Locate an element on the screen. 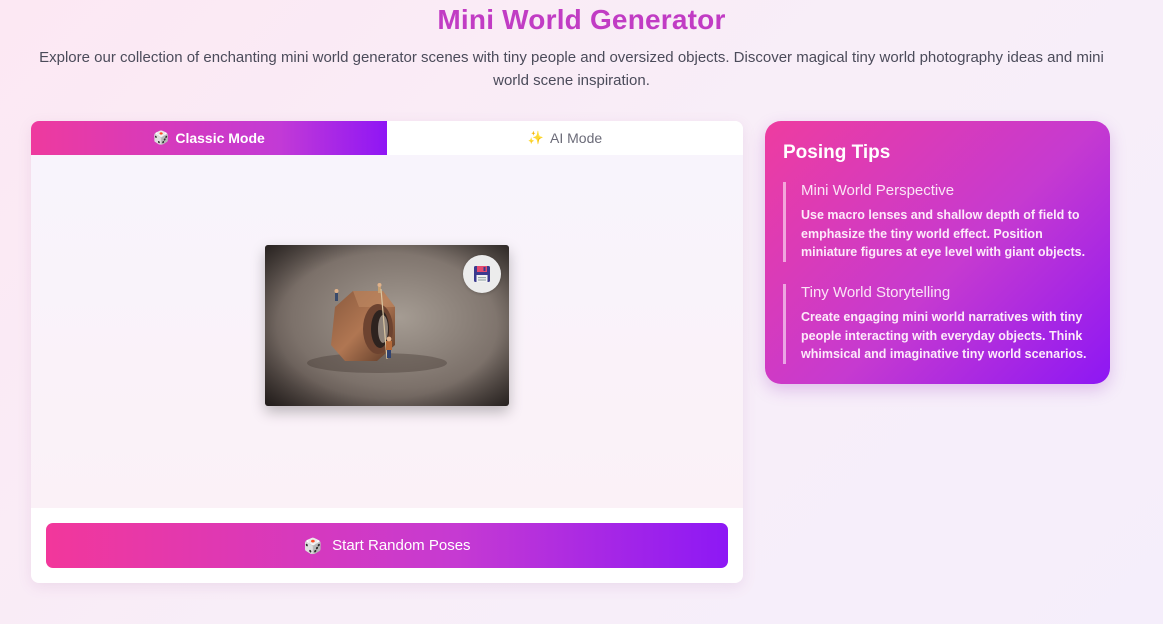  save-image-button is located at coordinates (482, 274).